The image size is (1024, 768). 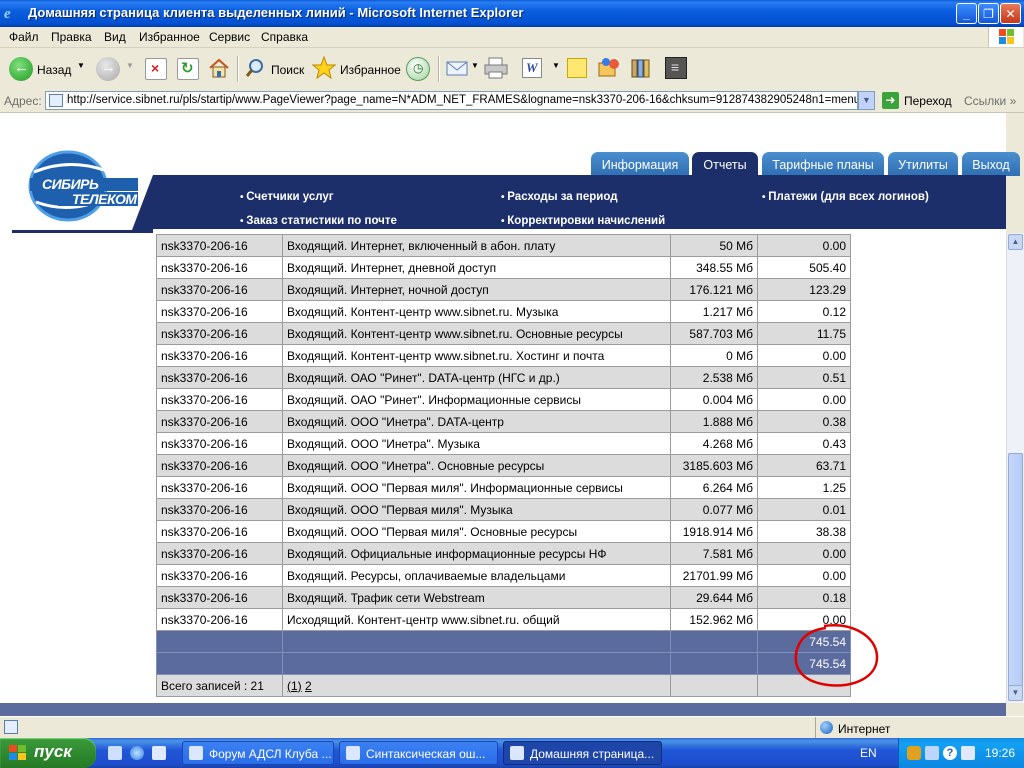 I want to click on mail-icon, so click(x=458, y=68).